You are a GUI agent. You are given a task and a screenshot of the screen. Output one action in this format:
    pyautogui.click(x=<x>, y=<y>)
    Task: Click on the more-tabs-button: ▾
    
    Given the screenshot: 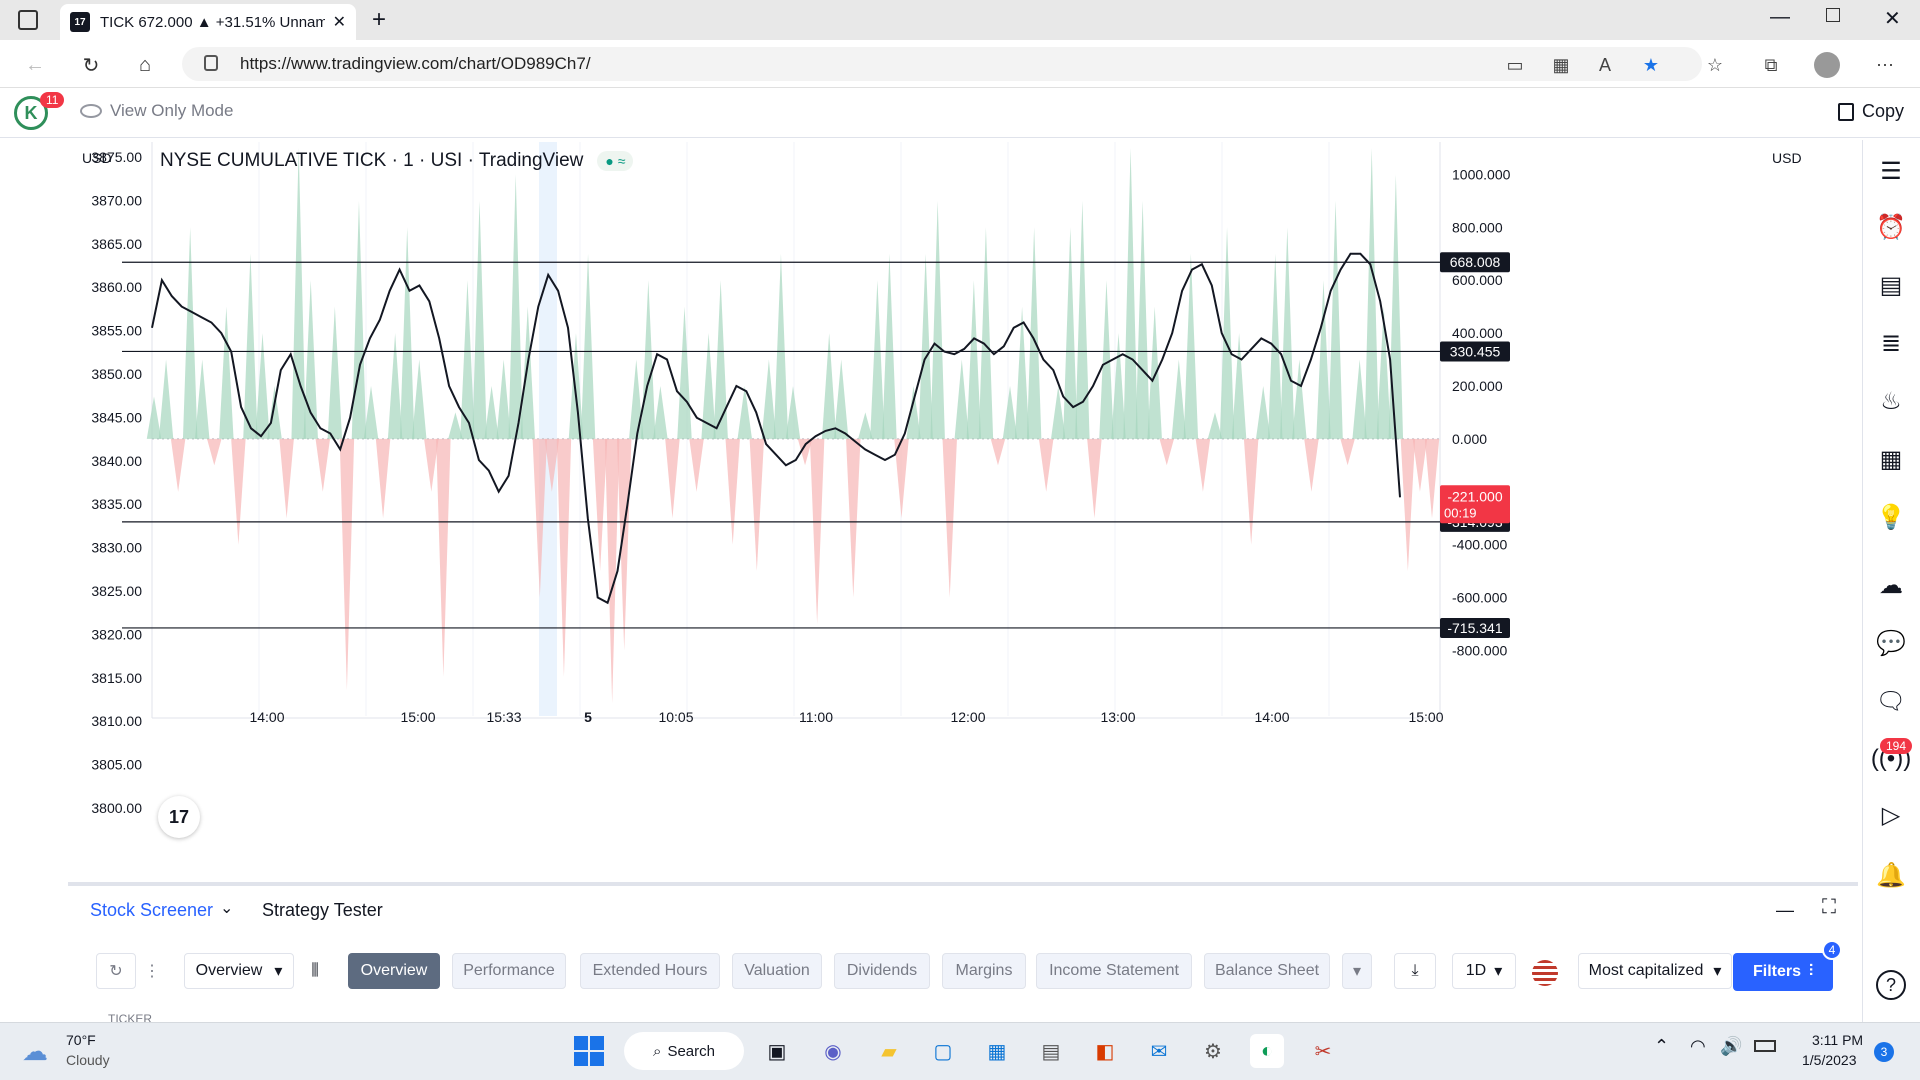 What is the action you would take?
    pyautogui.click(x=1357, y=971)
    